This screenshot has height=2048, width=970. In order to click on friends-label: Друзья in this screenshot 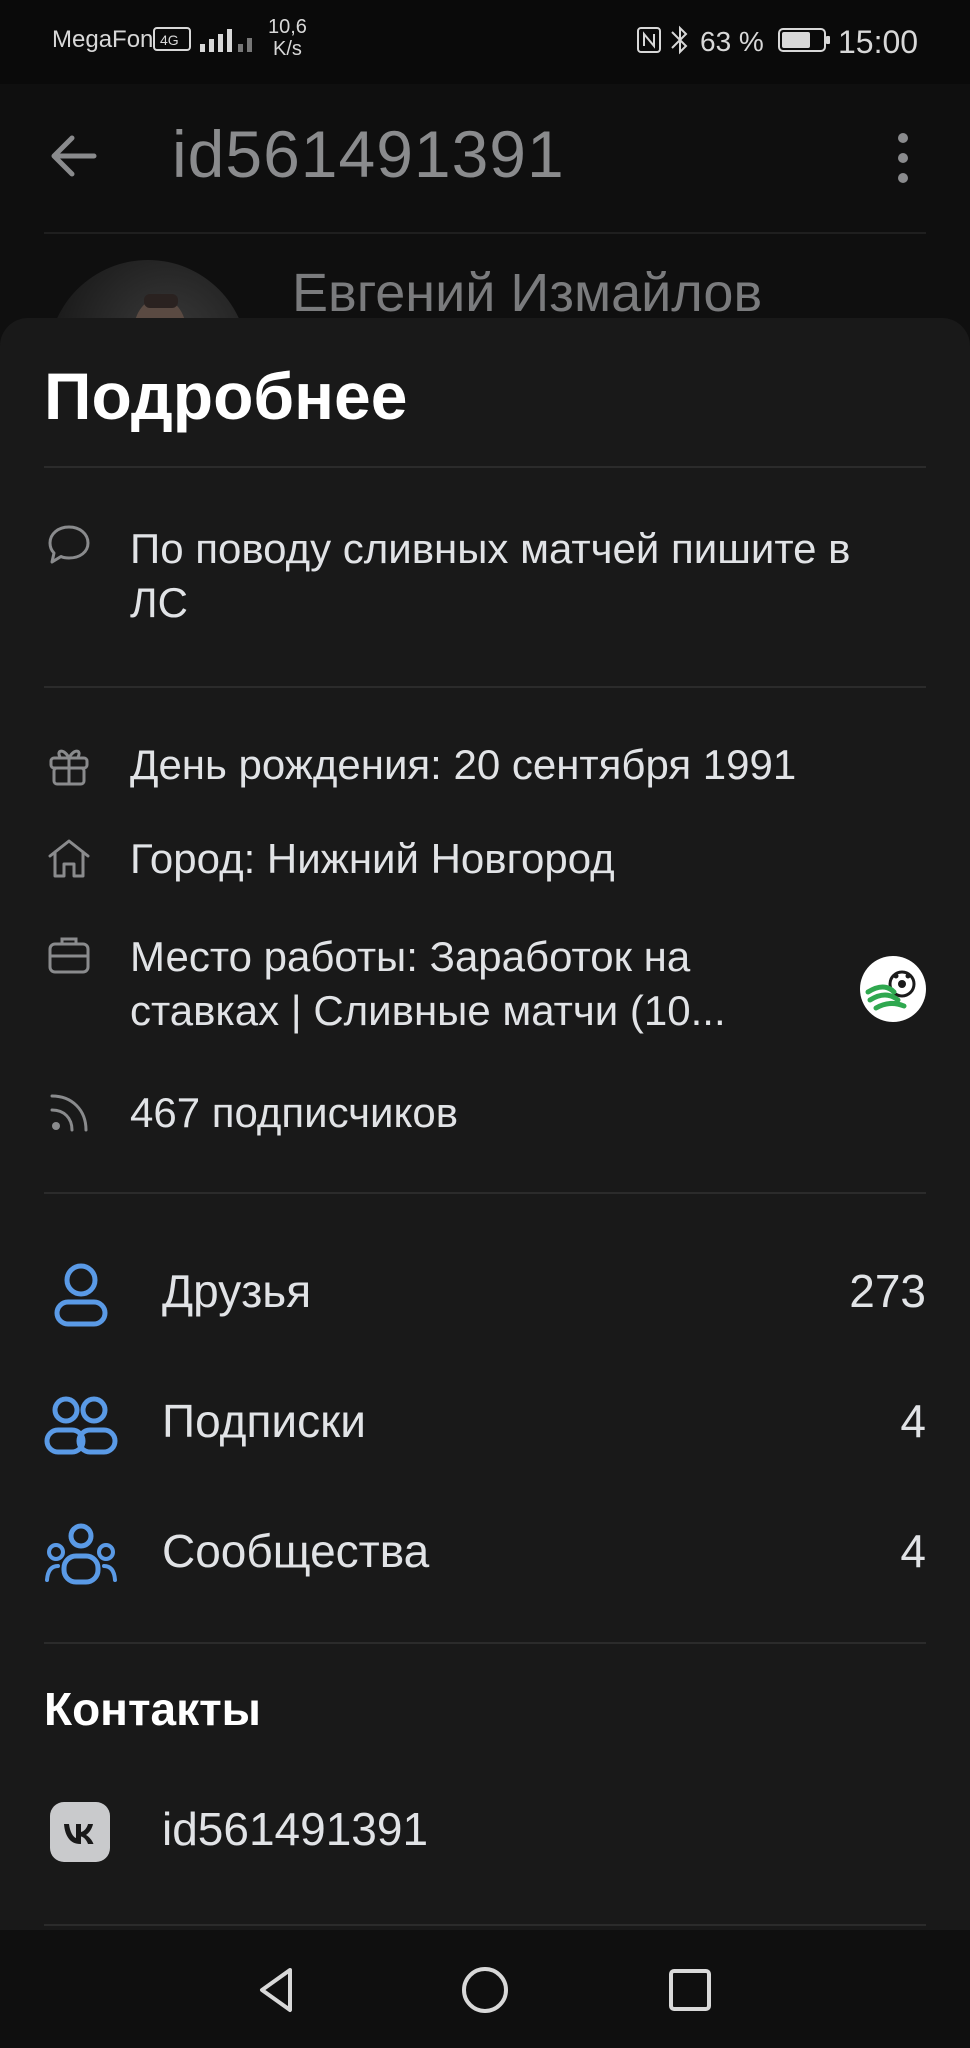, I will do `click(237, 1291)`.